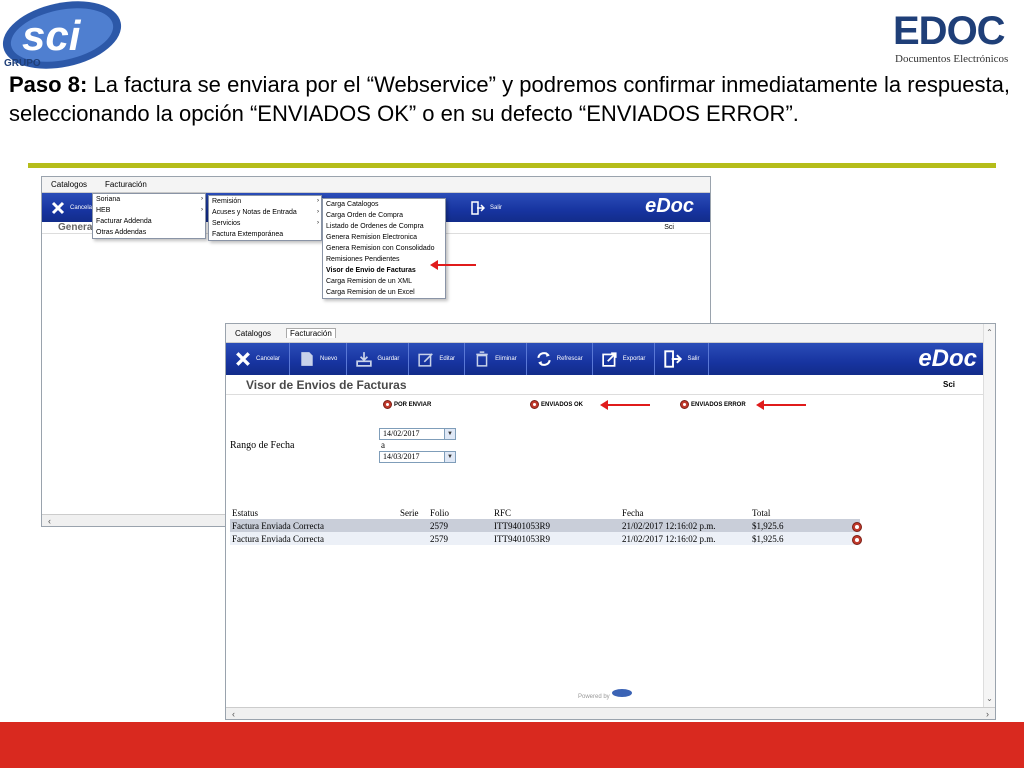 The height and width of the screenshot is (768, 1024). Describe the element at coordinates (544, 359) in the screenshot. I see `refresh-icon` at that location.